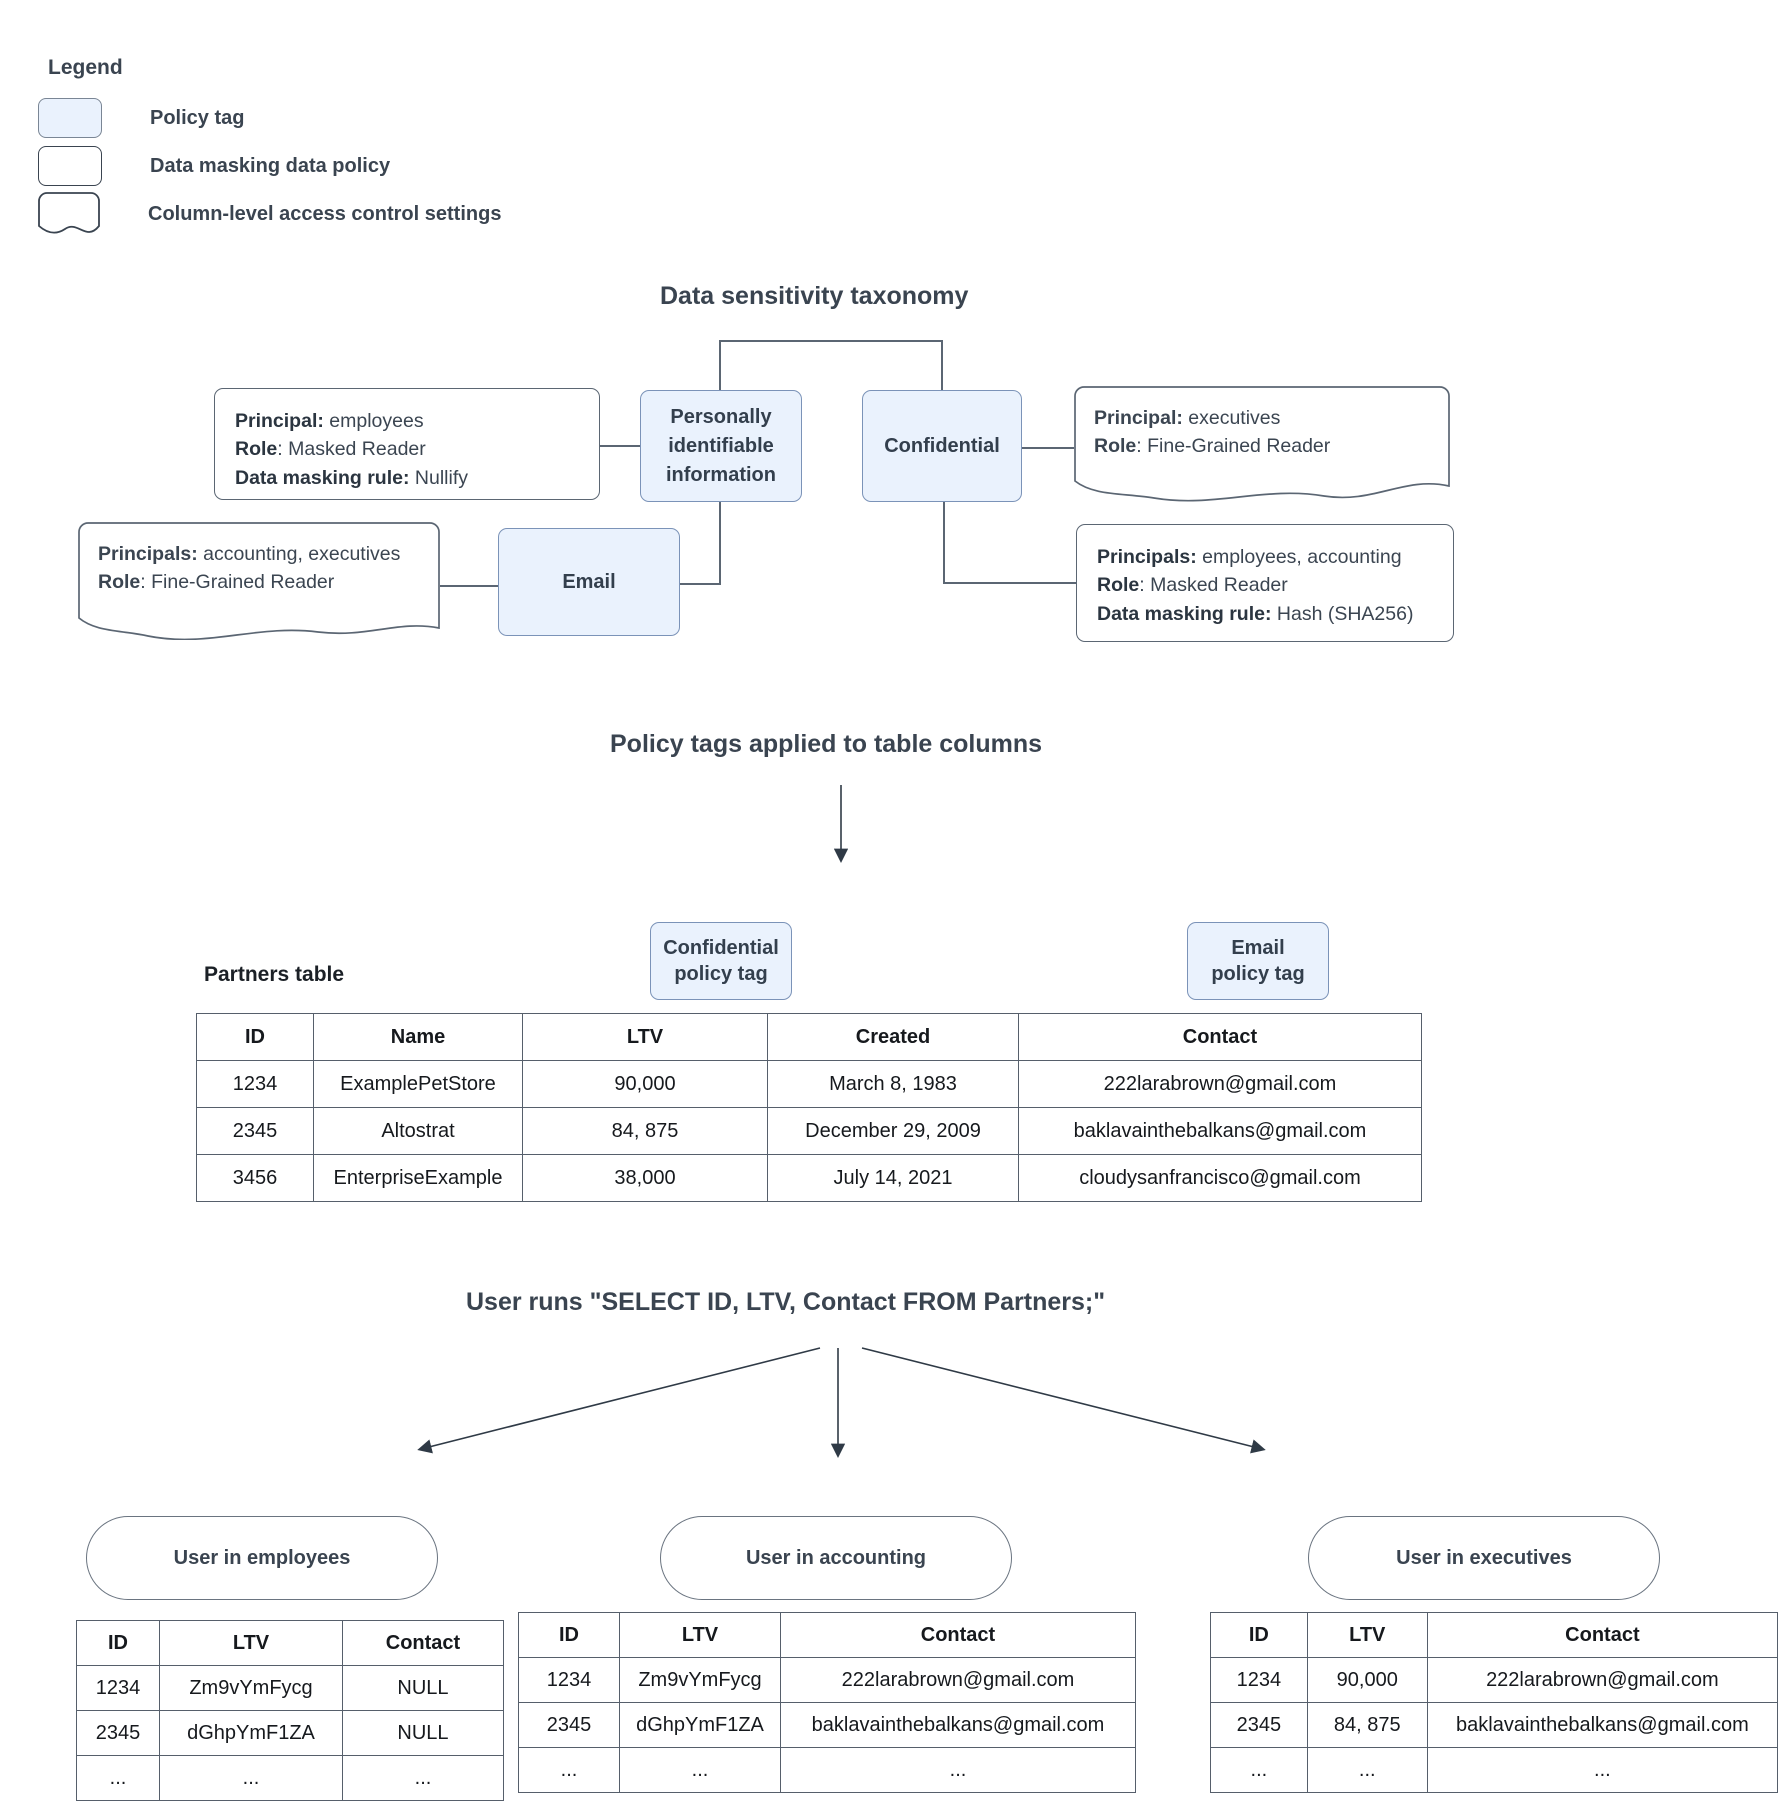 This screenshot has height=1812, width=1778. I want to click on partners-table-label: Partners table, so click(274, 974).